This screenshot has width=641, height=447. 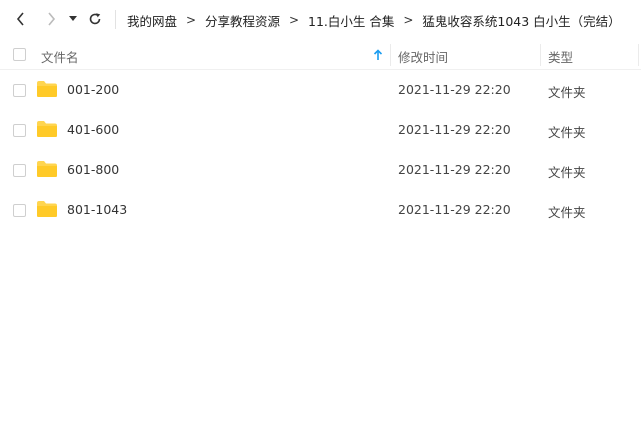 I want to click on chevron-left-icon, so click(x=20, y=19).